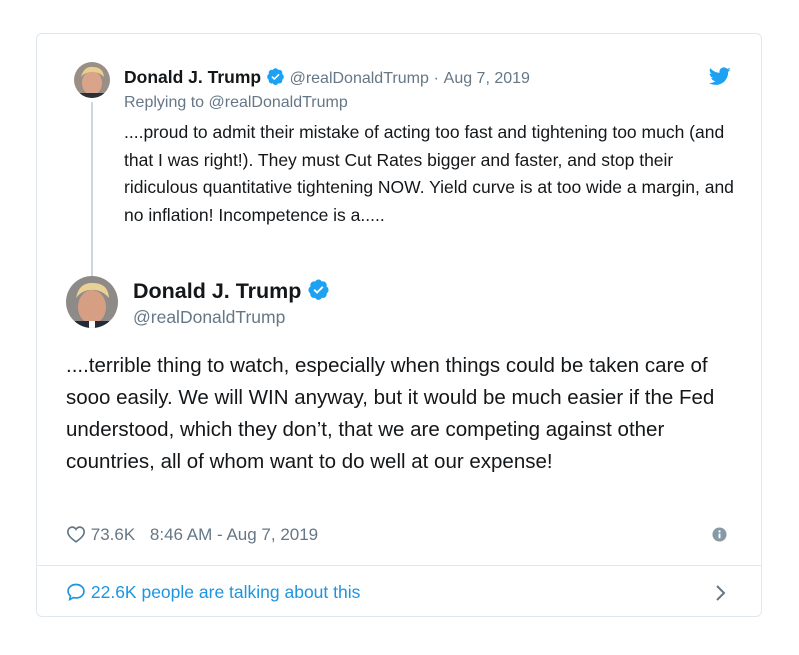 Image resolution: width=799 pixels, height=655 pixels. What do you see at coordinates (76, 592) in the screenshot?
I see `reply-bubble-icon` at bounding box center [76, 592].